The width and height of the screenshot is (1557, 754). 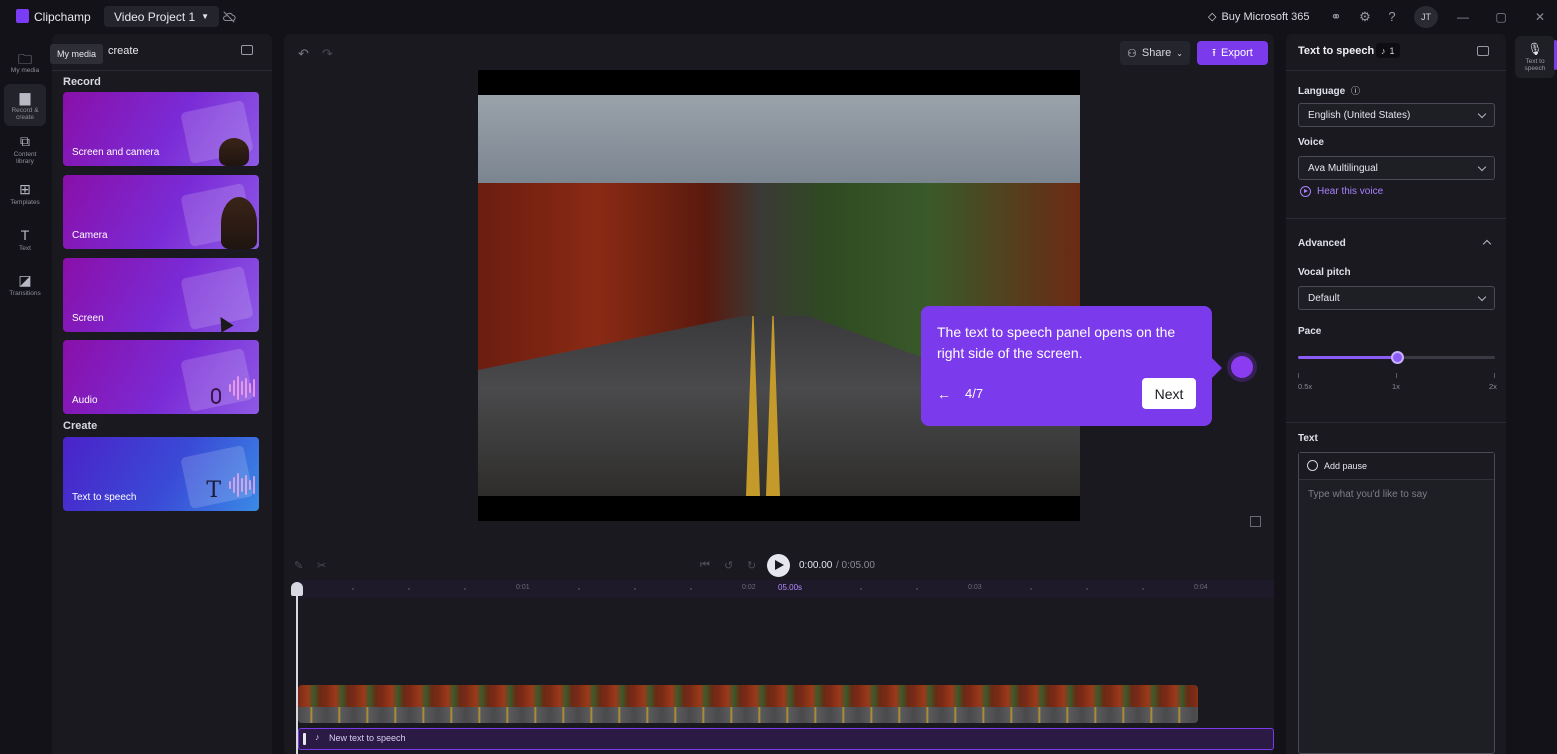 What do you see at coordinates (1535, 57) in the screenshot?
I see `rail-text-to-speech: 🎙 Text to speech` at bounding box center [1535, 57].